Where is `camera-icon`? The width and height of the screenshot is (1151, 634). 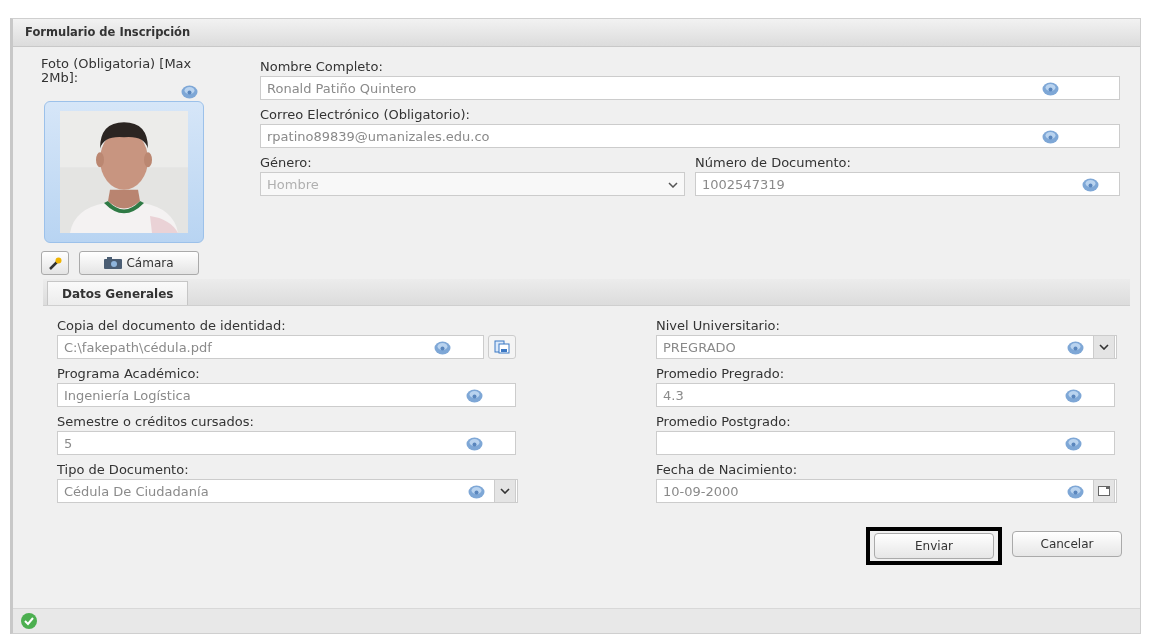
camera-icon is located at coordinates (113, 263).